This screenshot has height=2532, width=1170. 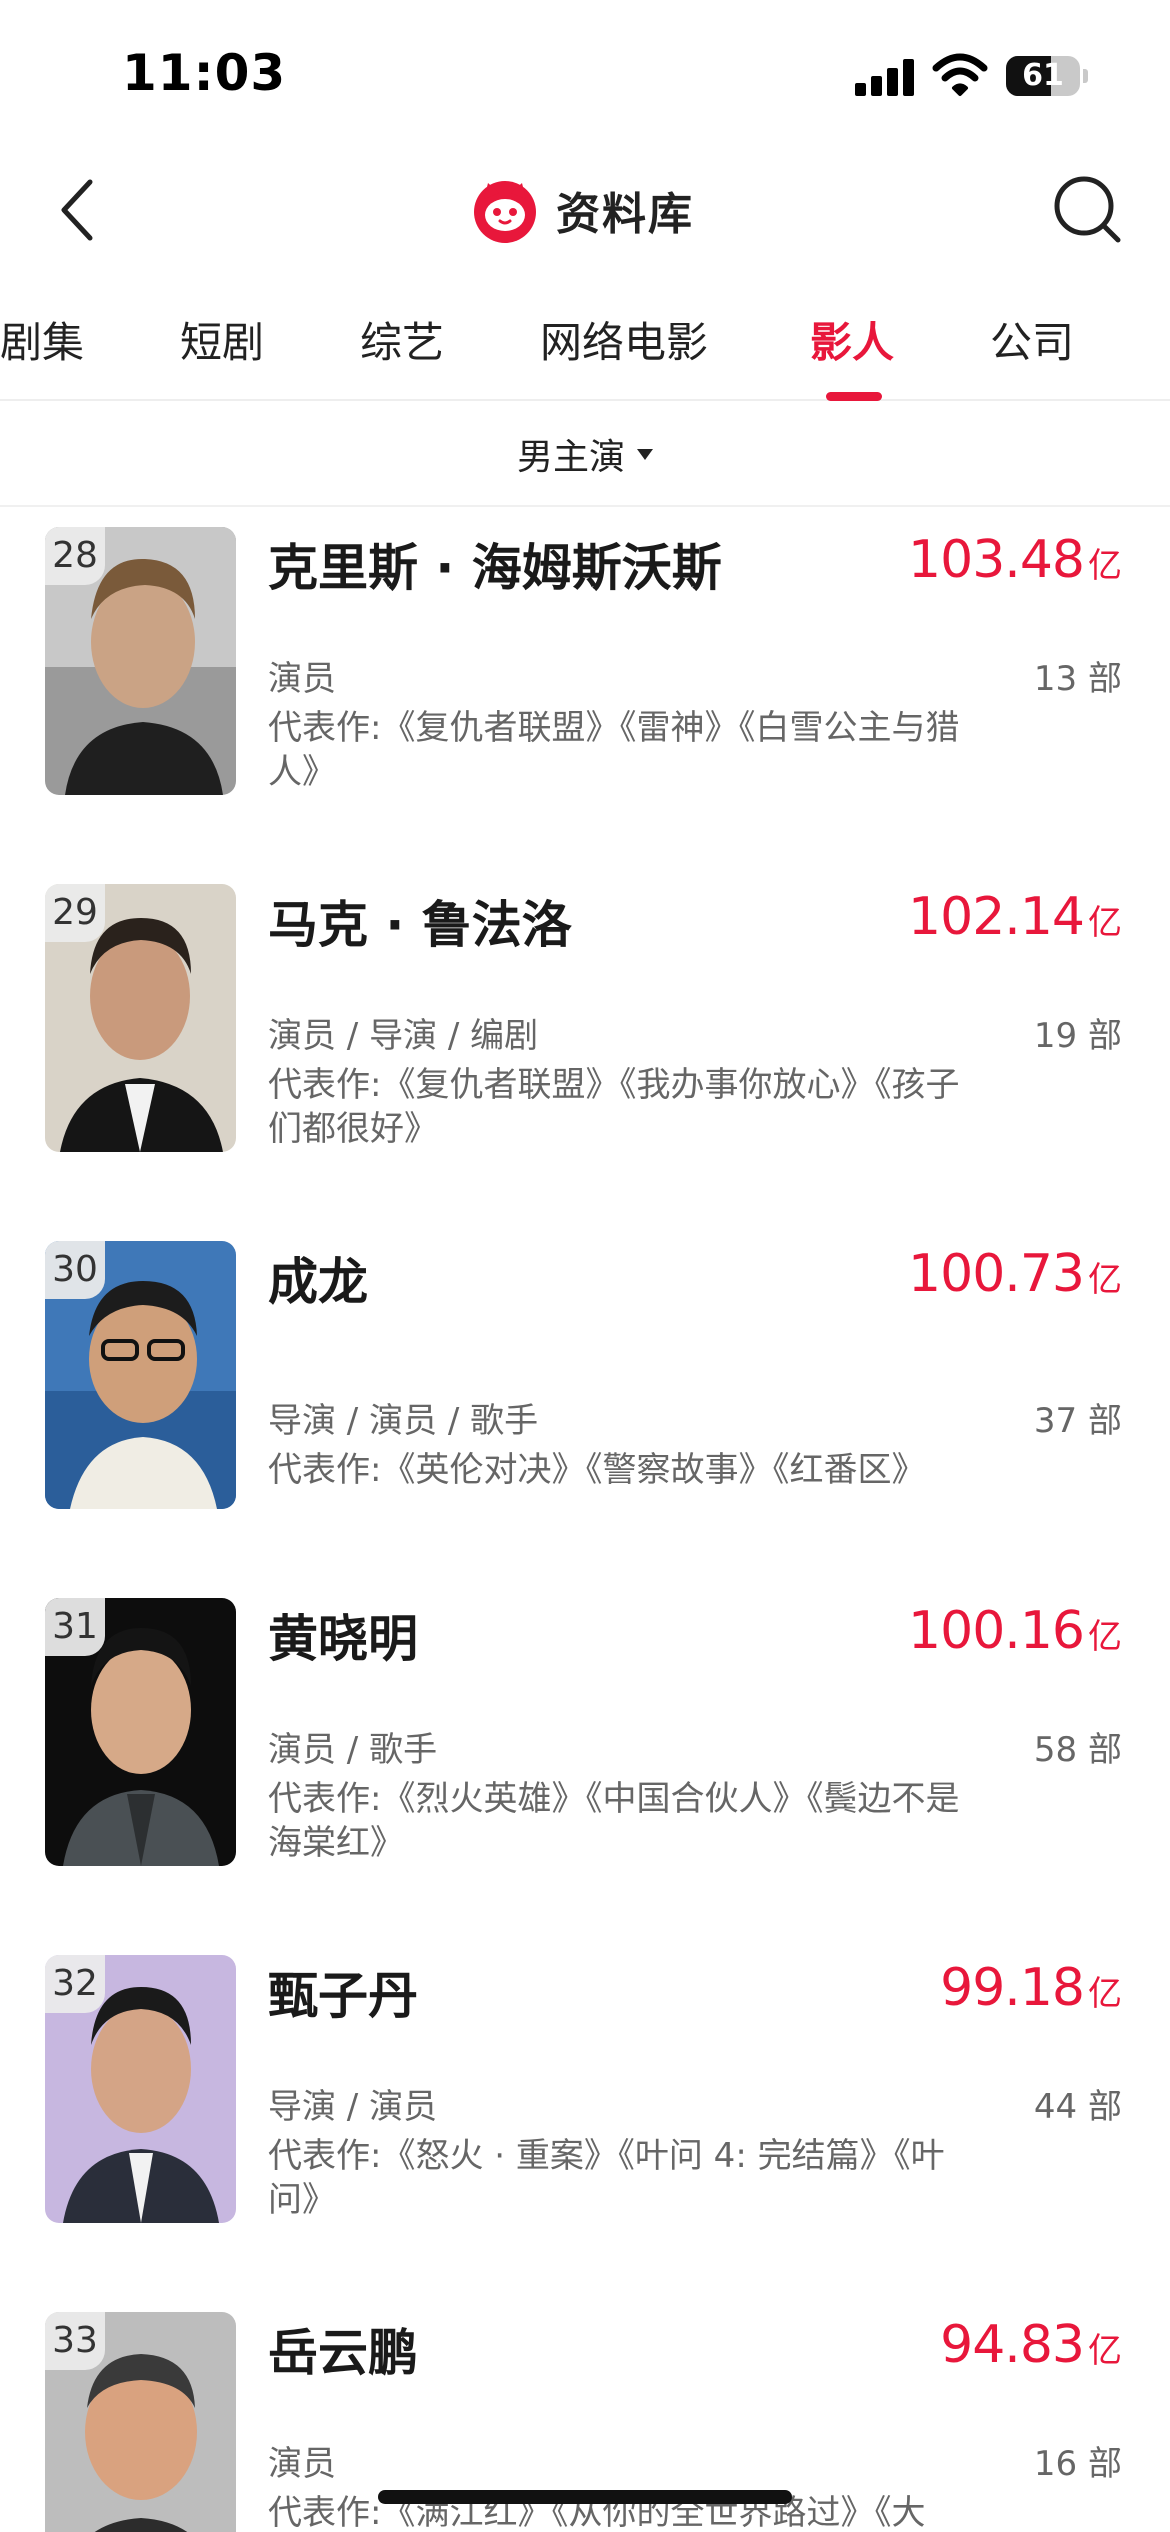 I want to click on person-roles: 导演 / 演员 / 歌手, so click(x=403, y=1421).